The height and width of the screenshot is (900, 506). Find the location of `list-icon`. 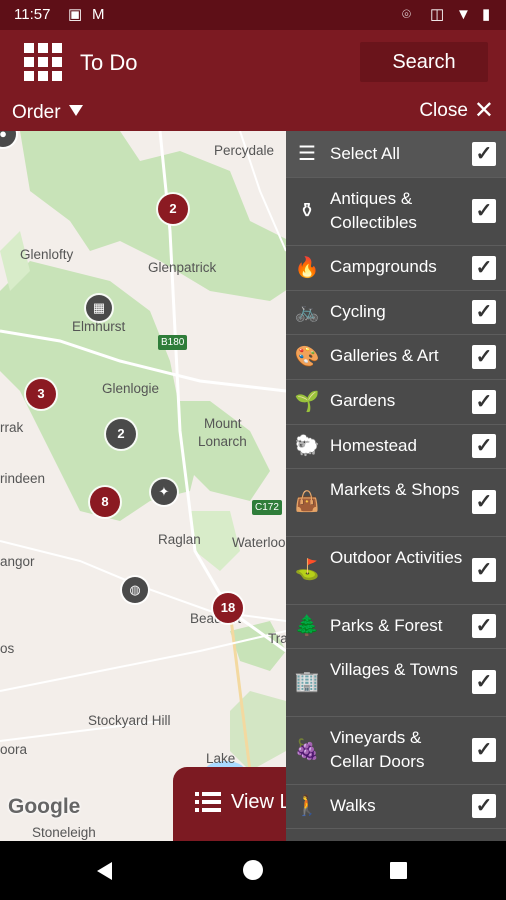

list-icon is located at coordinates (208, 802).